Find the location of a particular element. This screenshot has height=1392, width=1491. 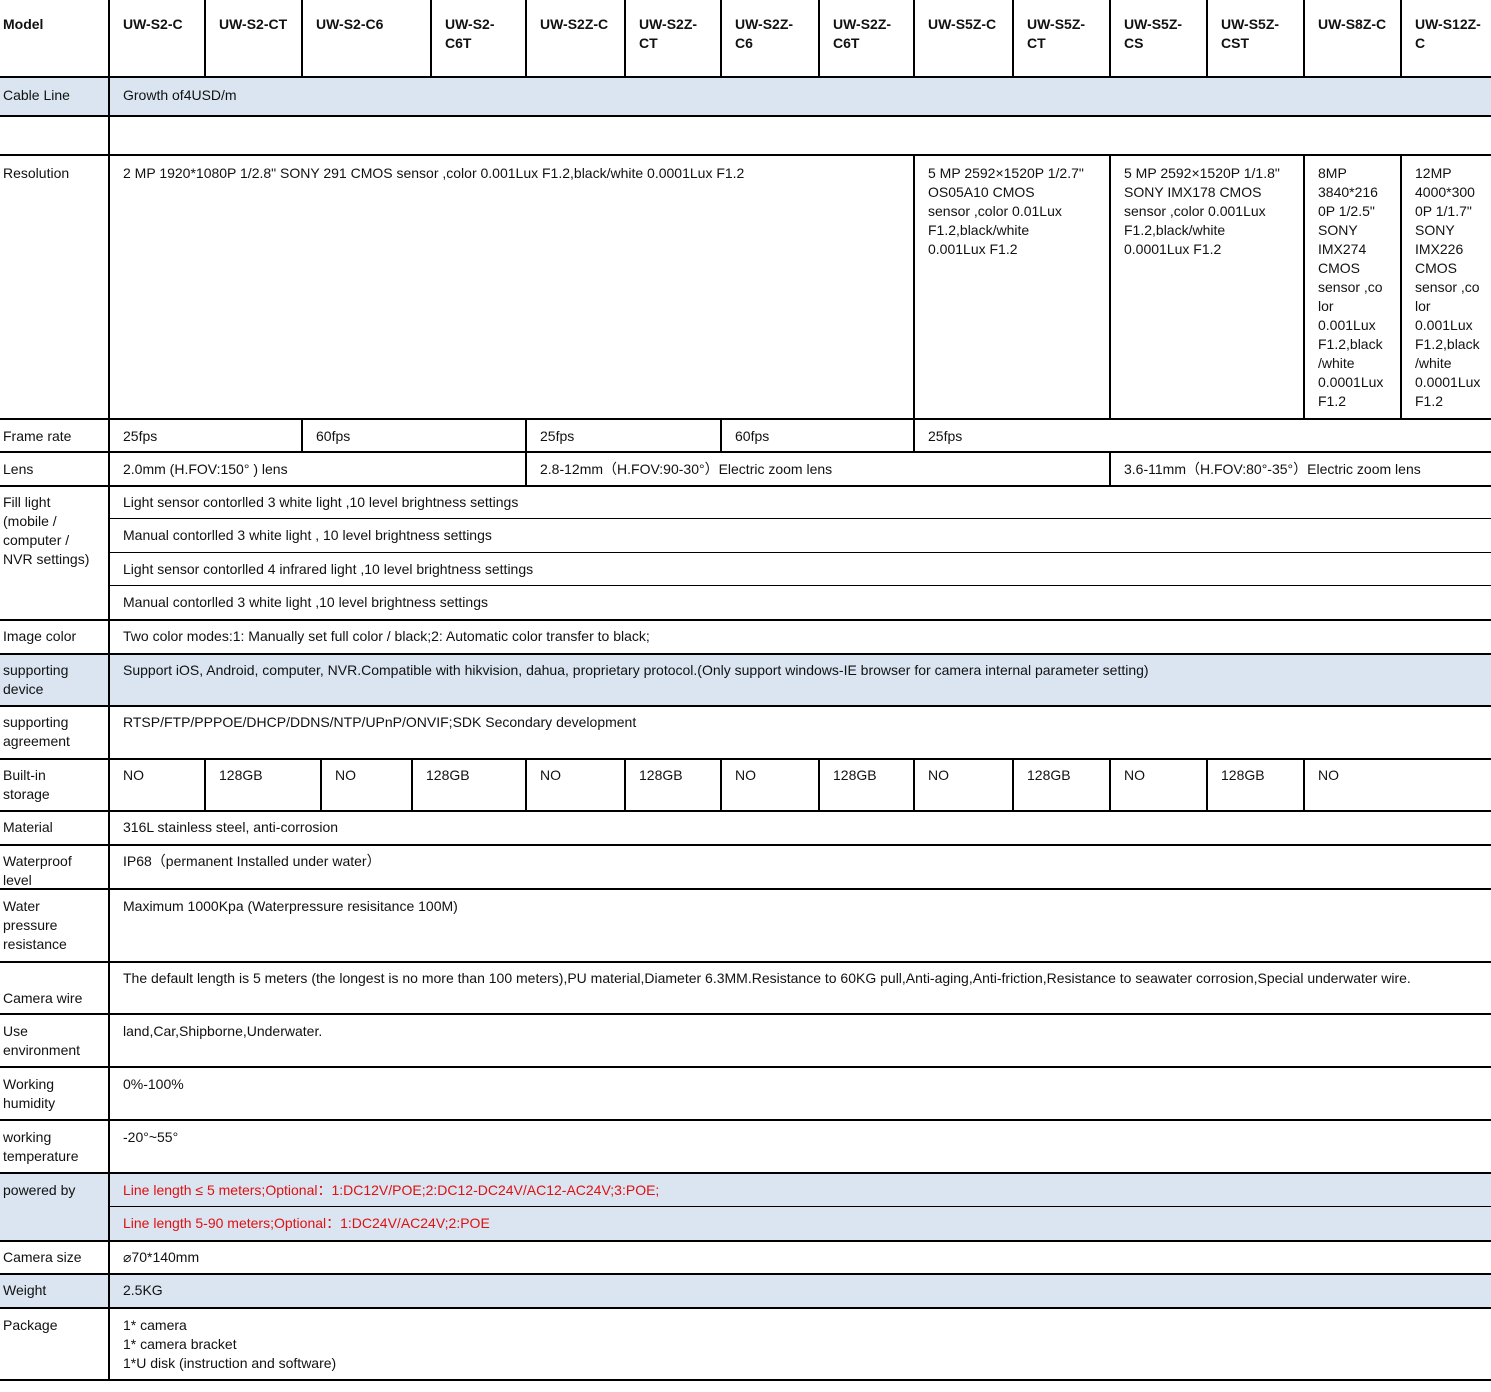

header-uw-s5z-cs: UW-S5Z- CS is located at coordinates (1153, 33).